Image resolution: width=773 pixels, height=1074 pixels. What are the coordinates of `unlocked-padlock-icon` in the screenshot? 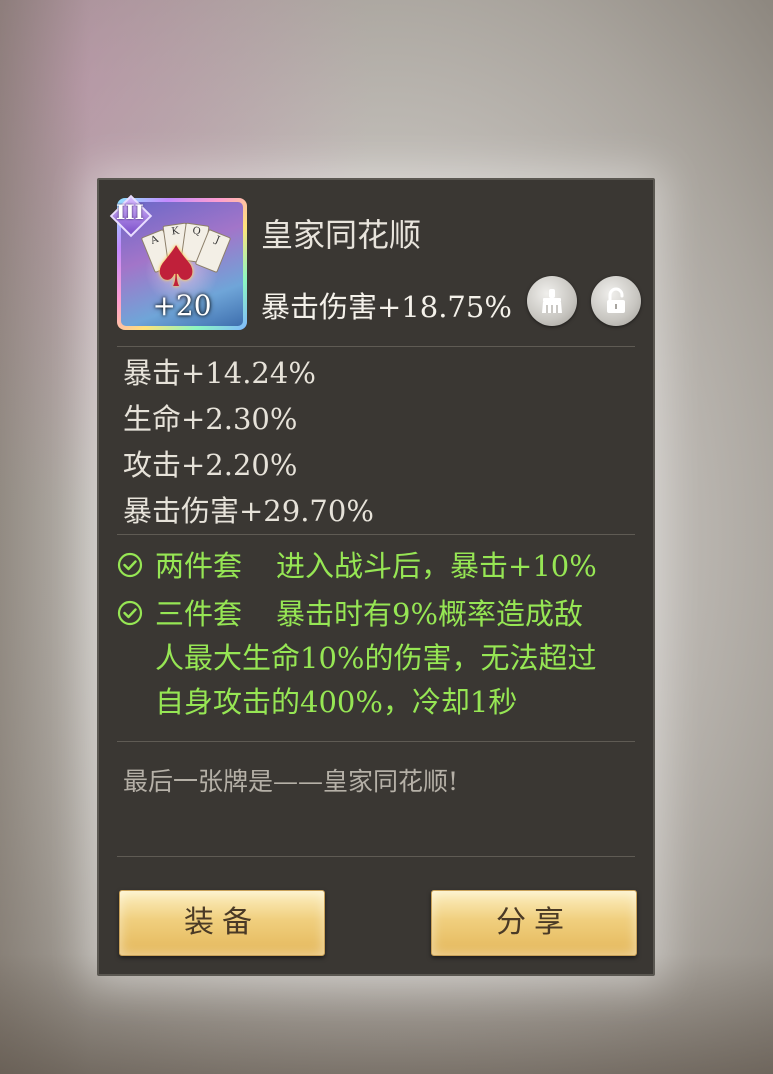 It's located at (616, 300).